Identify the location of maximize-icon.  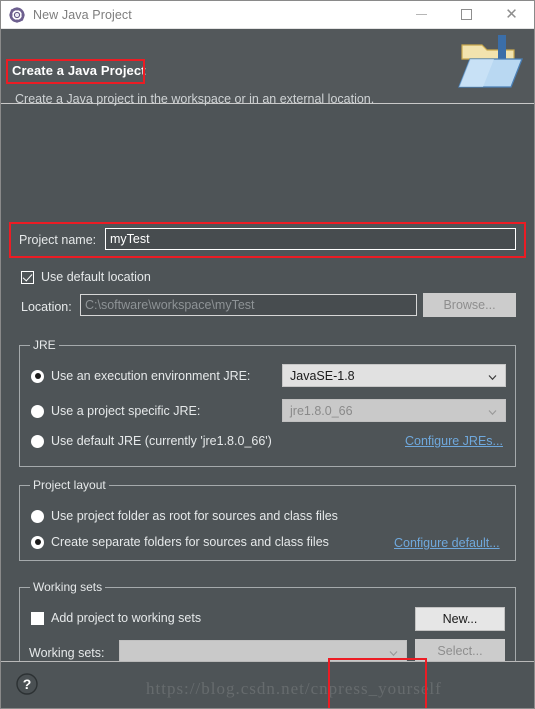
(466, 14).